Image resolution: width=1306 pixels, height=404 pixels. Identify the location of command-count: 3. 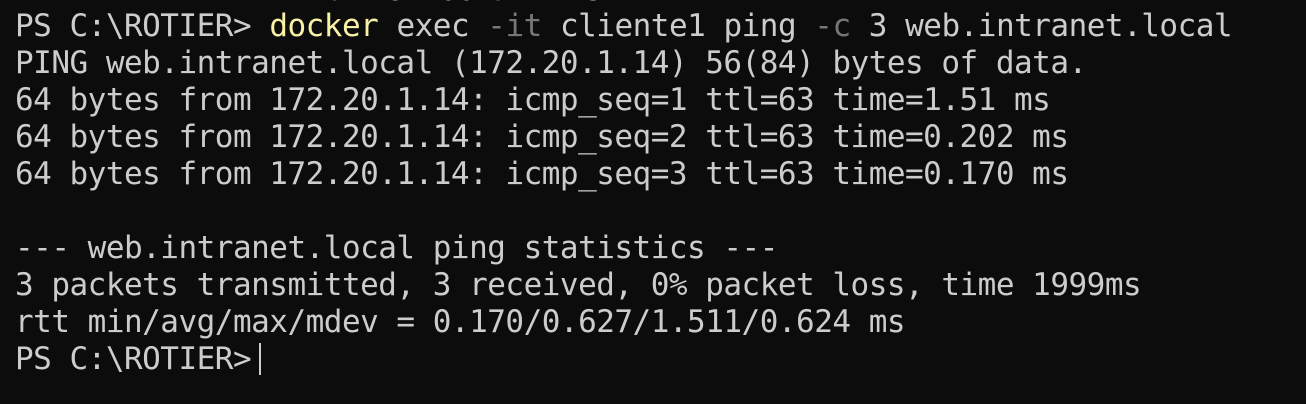
(878, 26).